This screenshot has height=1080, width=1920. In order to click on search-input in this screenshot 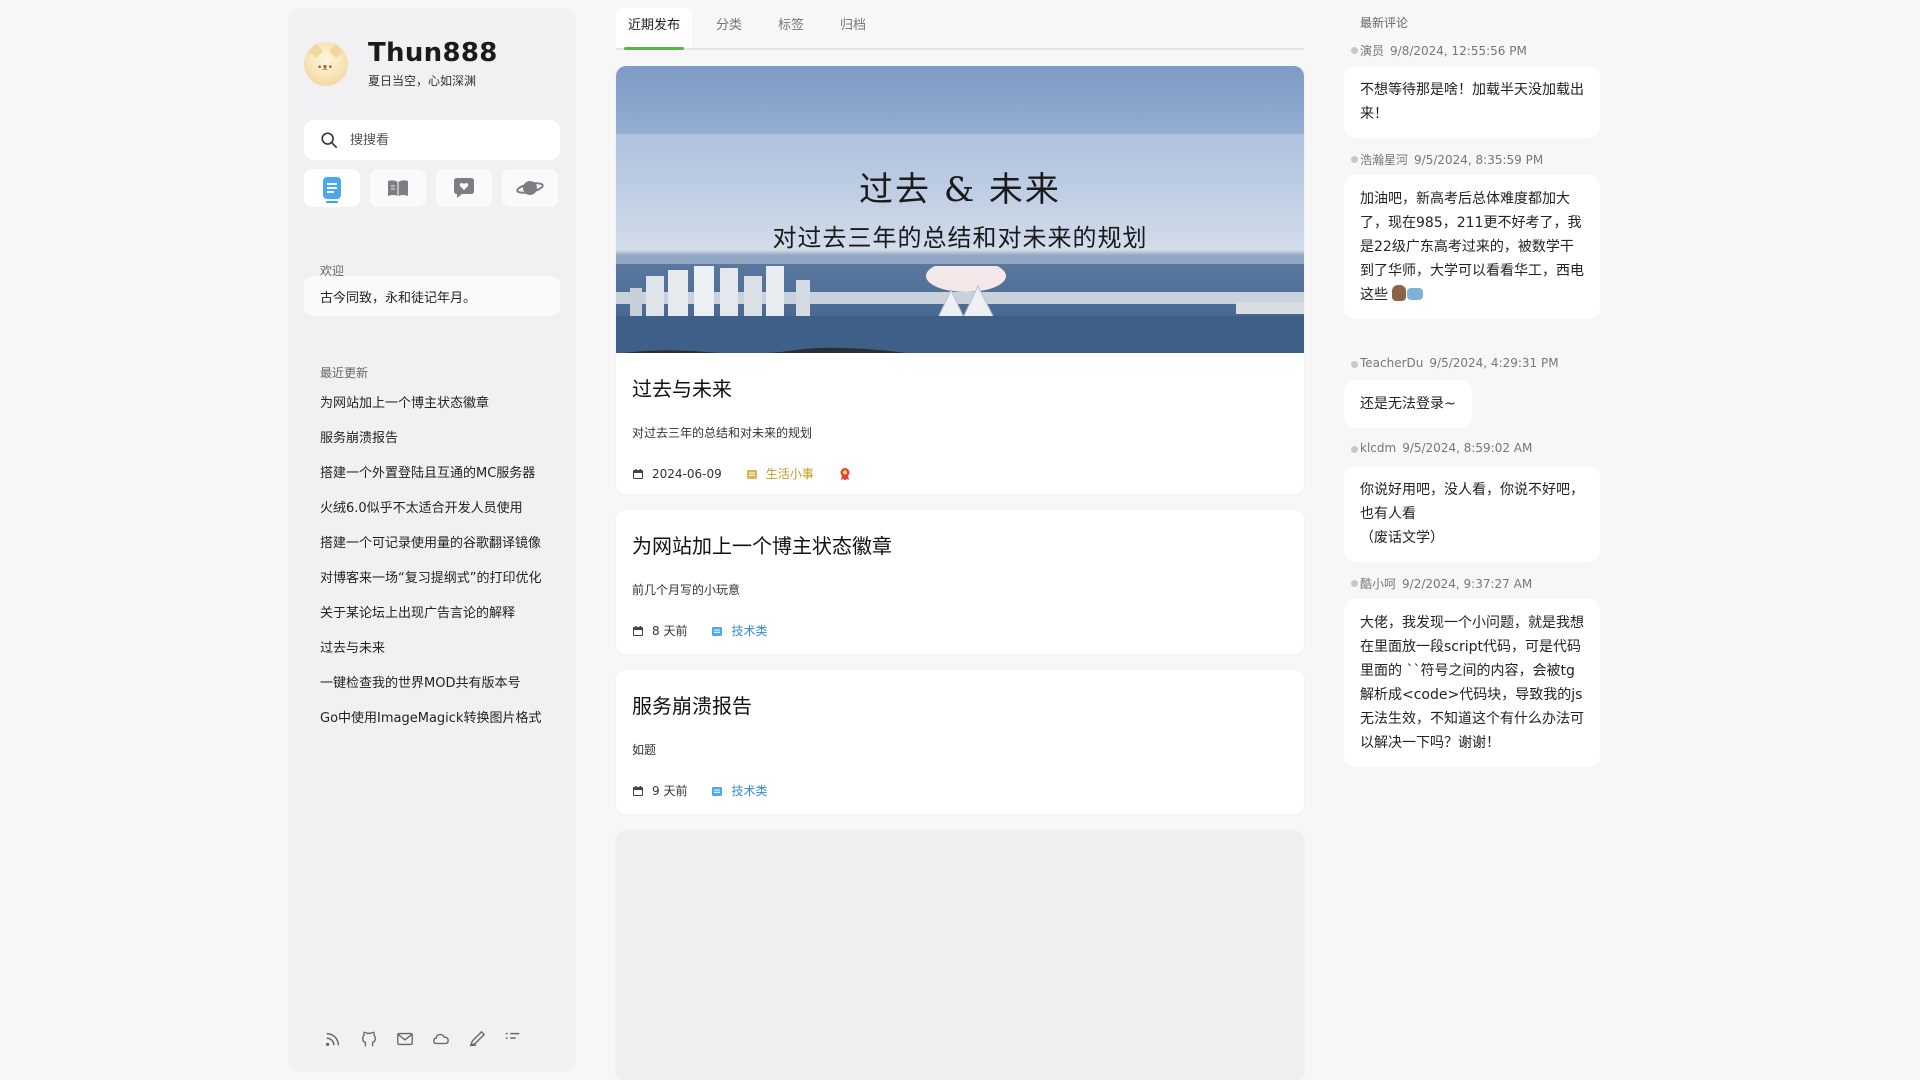, I will do `click(450, 140)`.